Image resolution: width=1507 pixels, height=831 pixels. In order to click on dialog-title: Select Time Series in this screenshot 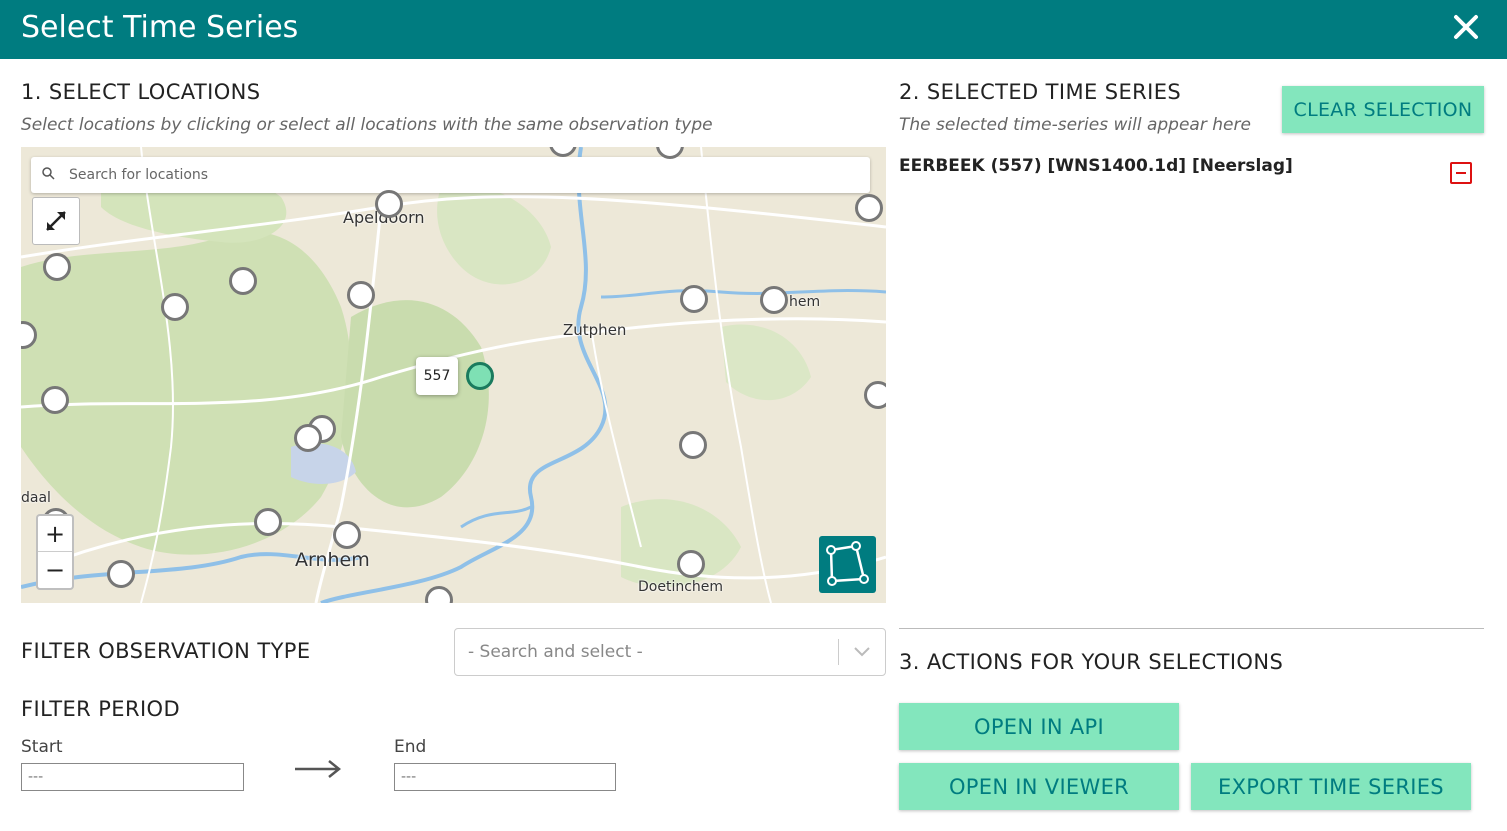, I will do `click(160, 27)`.